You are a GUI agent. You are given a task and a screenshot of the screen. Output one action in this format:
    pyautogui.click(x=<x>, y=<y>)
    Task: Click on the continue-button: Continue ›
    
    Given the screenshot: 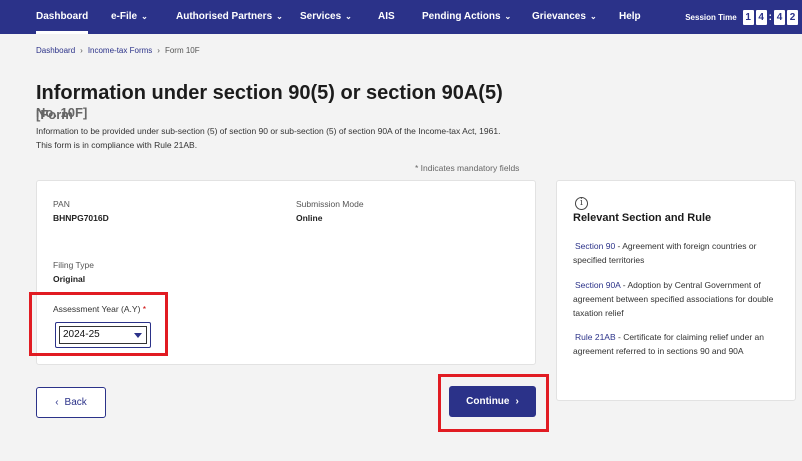 What is the action you would take?
    pyautogui.click(x=492, y=401)
    